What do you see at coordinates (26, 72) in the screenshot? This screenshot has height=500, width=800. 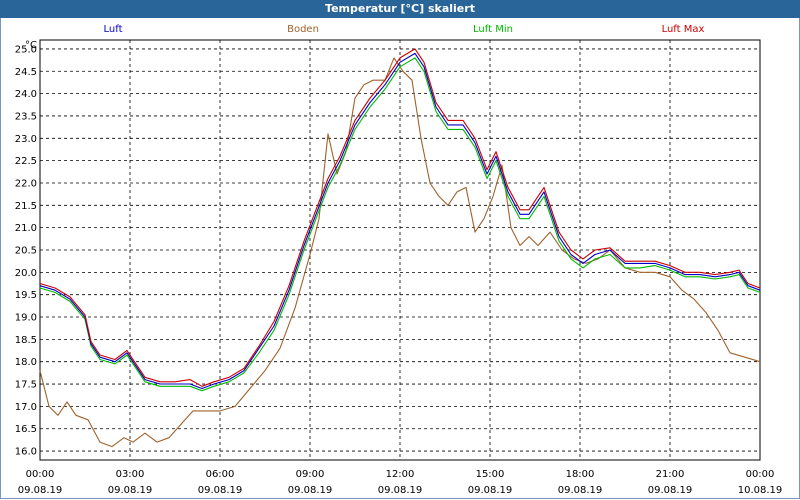 I see `y-tick-label: 24.5` at bounding box center [26, 72].